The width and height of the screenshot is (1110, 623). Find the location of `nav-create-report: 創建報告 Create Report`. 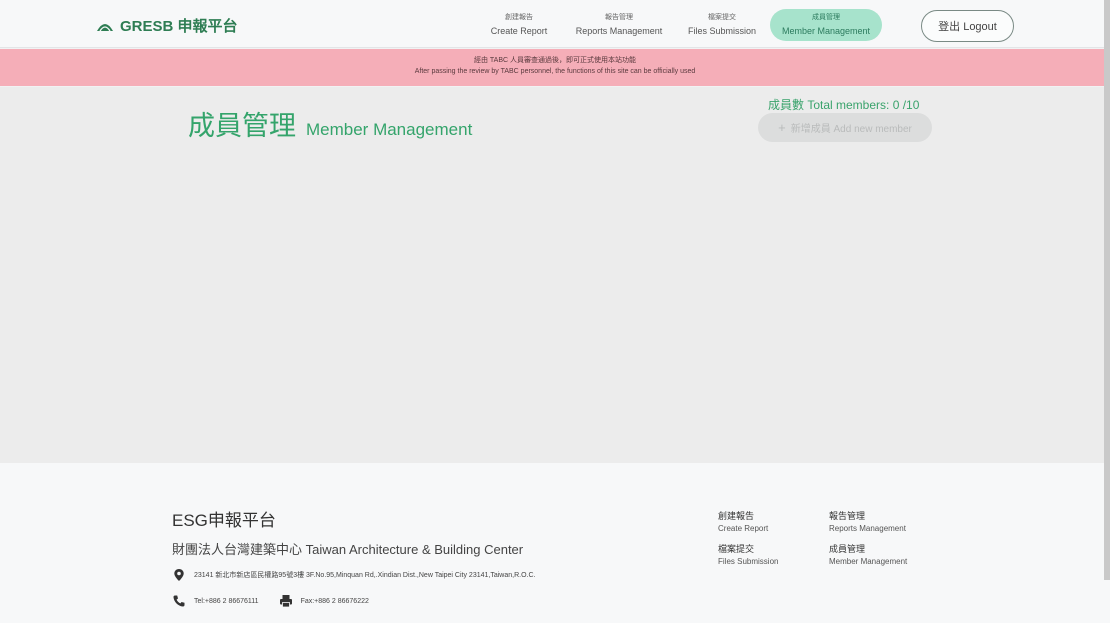

nav-create-report: 創建報告 Create Report is located at coordinates (519, 25).